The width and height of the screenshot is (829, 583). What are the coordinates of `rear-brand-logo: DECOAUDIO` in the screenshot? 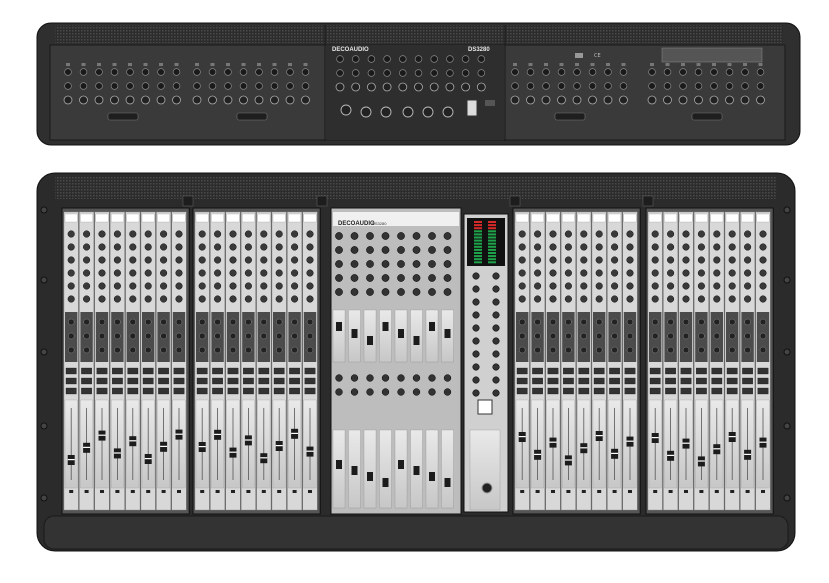 It's located at (350, 50).